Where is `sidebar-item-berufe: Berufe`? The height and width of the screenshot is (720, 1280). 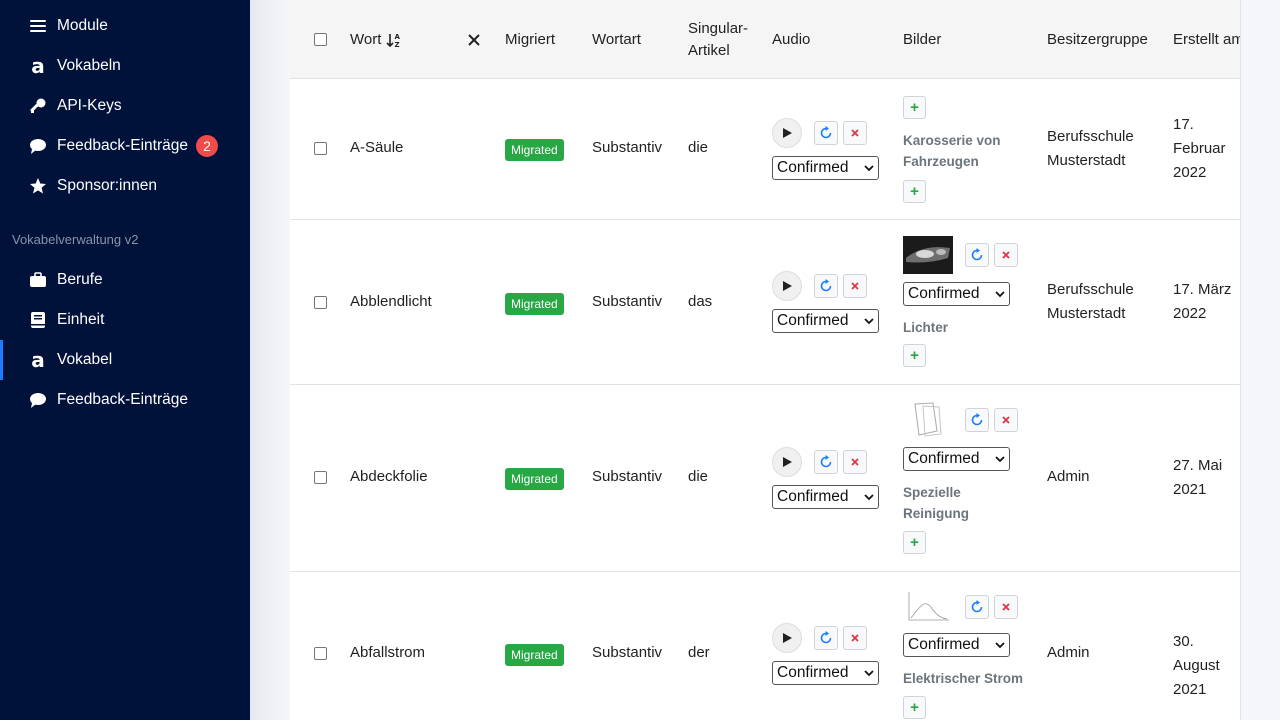
sidebar-item-berufe: Berufe is located at coordinates (125, 280).